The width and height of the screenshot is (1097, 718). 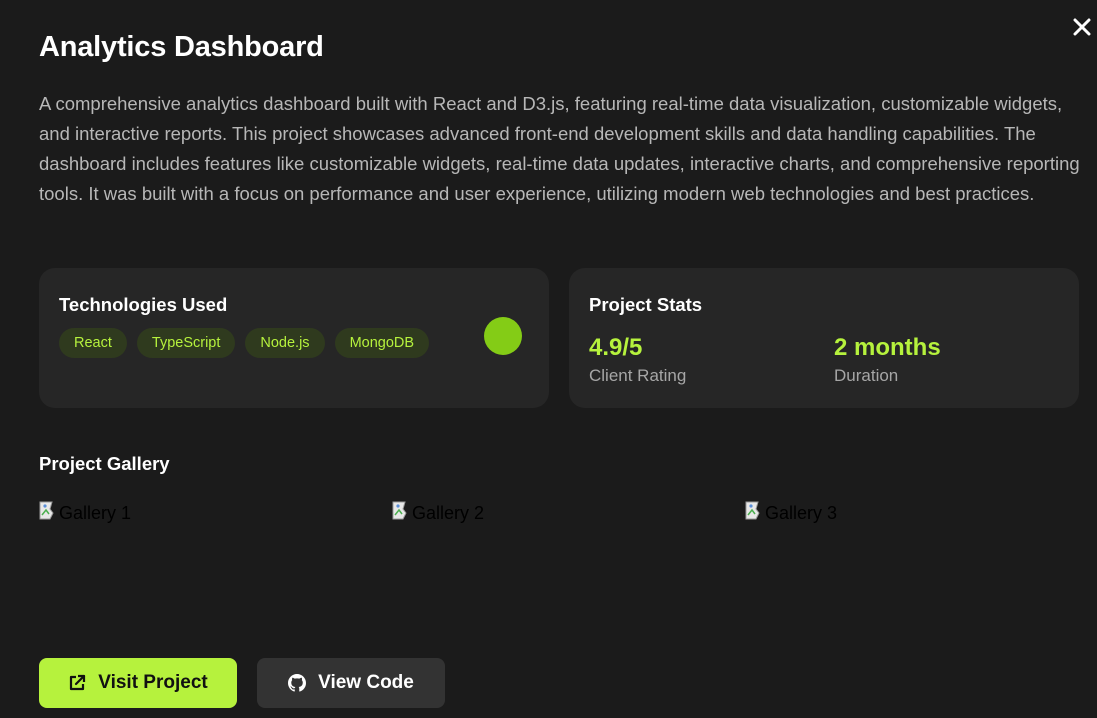 What do you see at coordinates (95, 513) in the screenshot?
I see `gallery-alt-text: Gallery 1` at bounding box center [95, 513].